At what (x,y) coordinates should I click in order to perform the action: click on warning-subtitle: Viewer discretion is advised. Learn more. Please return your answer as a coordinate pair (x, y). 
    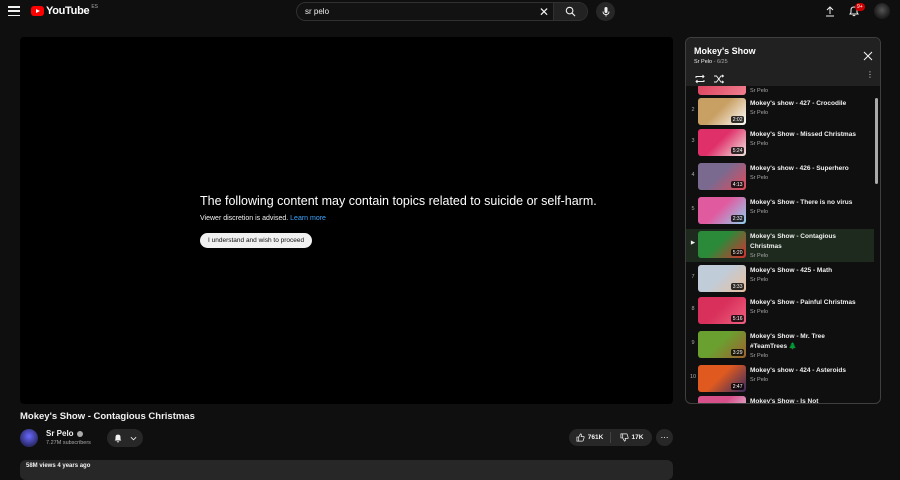
    Looking at the image, I should click on (410, 218).